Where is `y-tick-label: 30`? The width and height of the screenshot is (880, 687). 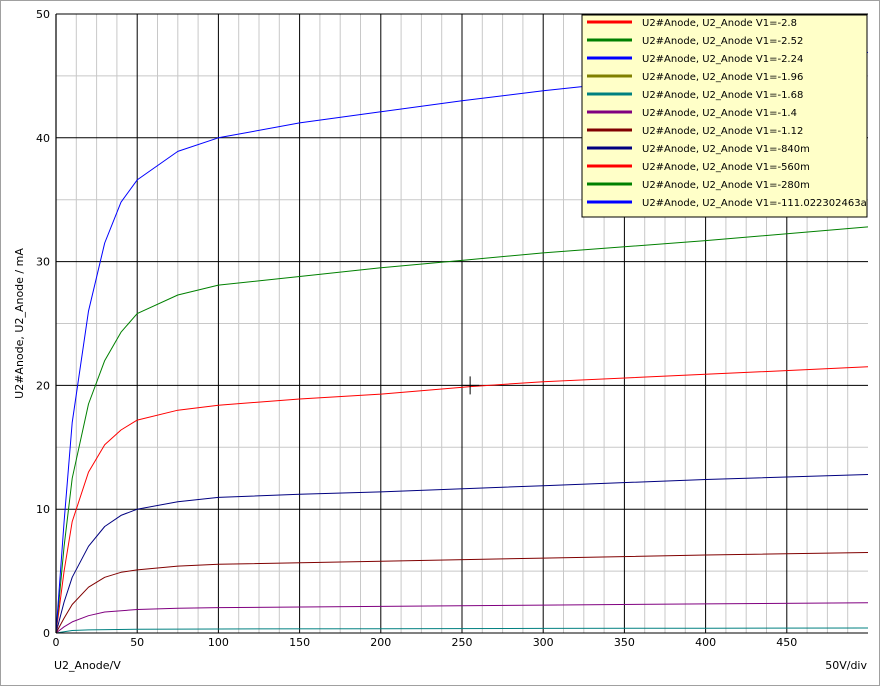
y-tick-label: 30 is located at coordinates (43, 262).